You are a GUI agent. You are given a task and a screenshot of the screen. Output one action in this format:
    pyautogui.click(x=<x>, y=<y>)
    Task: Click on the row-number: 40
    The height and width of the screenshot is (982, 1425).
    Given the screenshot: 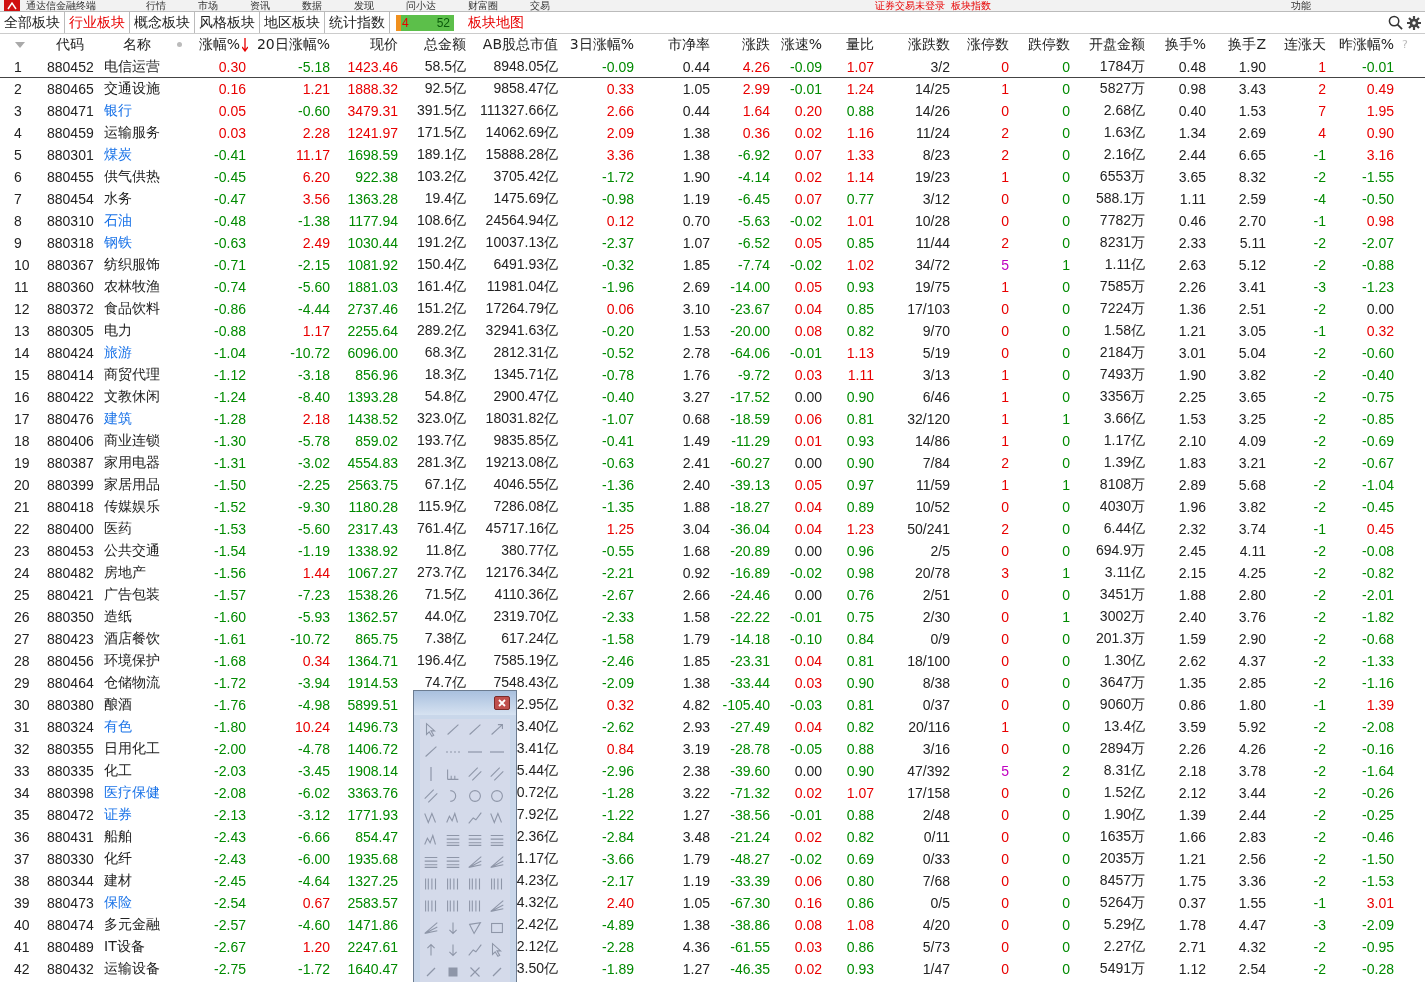 What is the action you would take?
    pyautogui.click(x=22, y=924)
    